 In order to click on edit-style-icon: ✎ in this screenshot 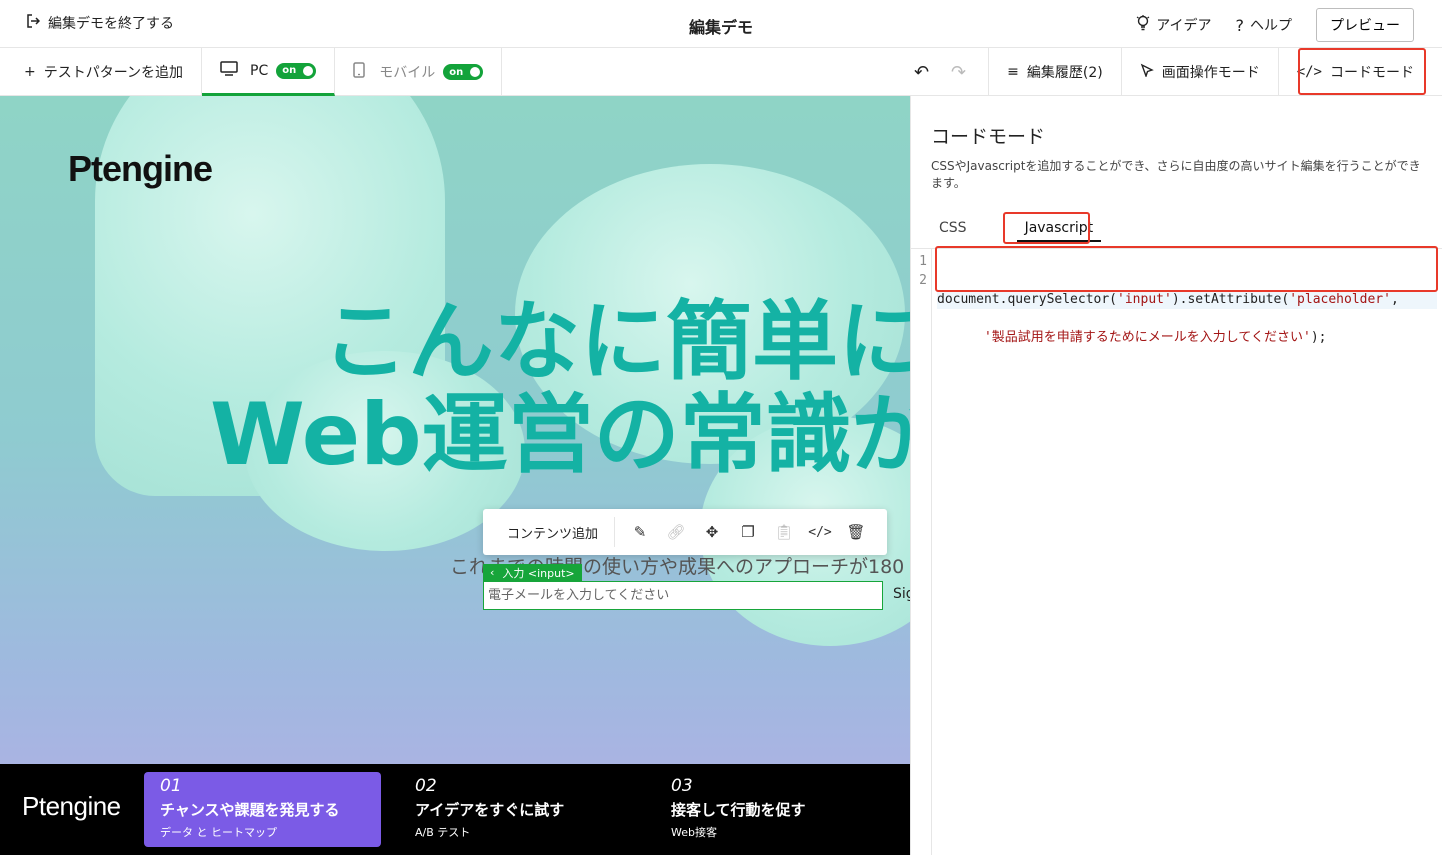, I will do `click(640, 532)`.